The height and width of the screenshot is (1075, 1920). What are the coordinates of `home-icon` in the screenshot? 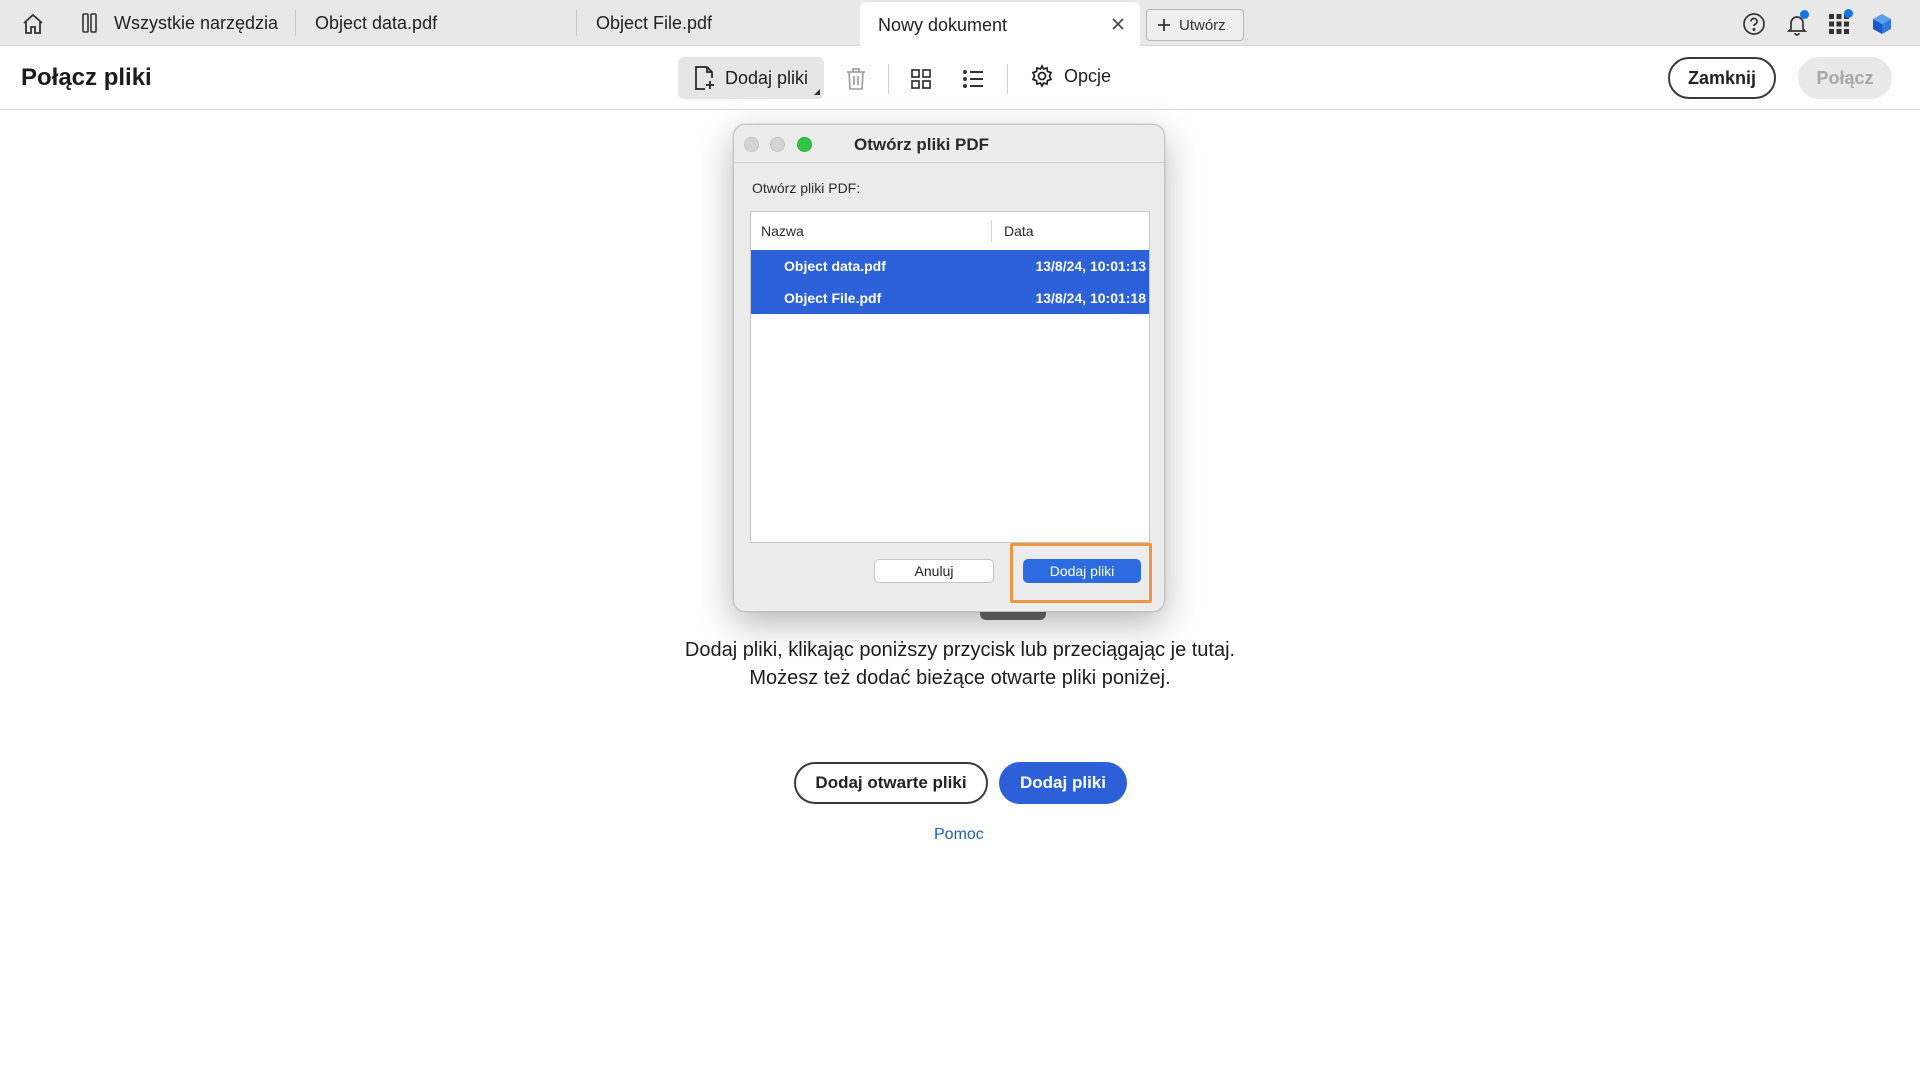 It's located at (33, 23).